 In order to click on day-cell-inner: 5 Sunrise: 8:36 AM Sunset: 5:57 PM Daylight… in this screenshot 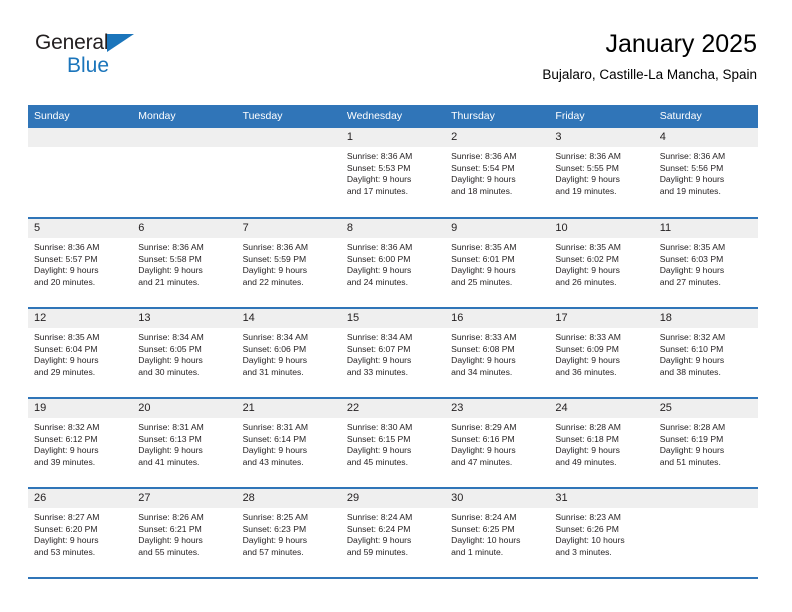, I will do `click(80, 263)`.